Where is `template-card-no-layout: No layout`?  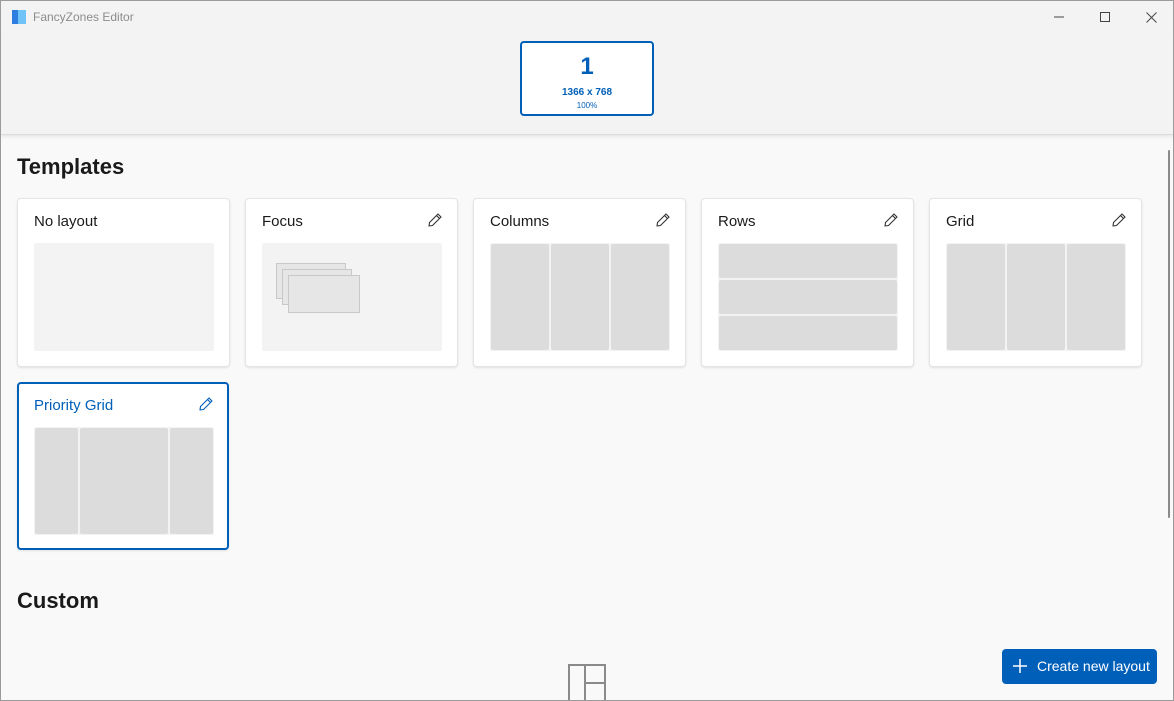 template-card-no-layout: No layout is located at coordinates (123, 282).